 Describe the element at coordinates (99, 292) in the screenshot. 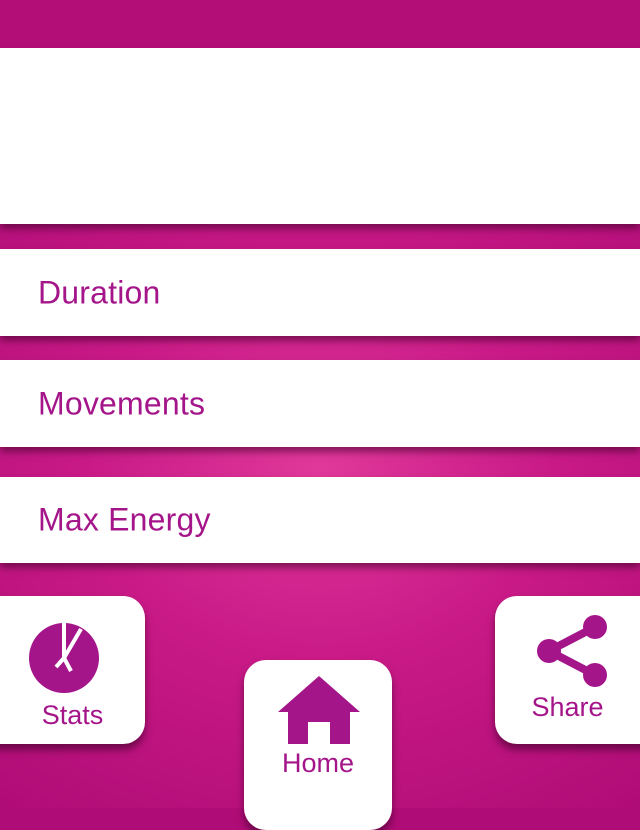

I see `duration-label: Duration` at that location.